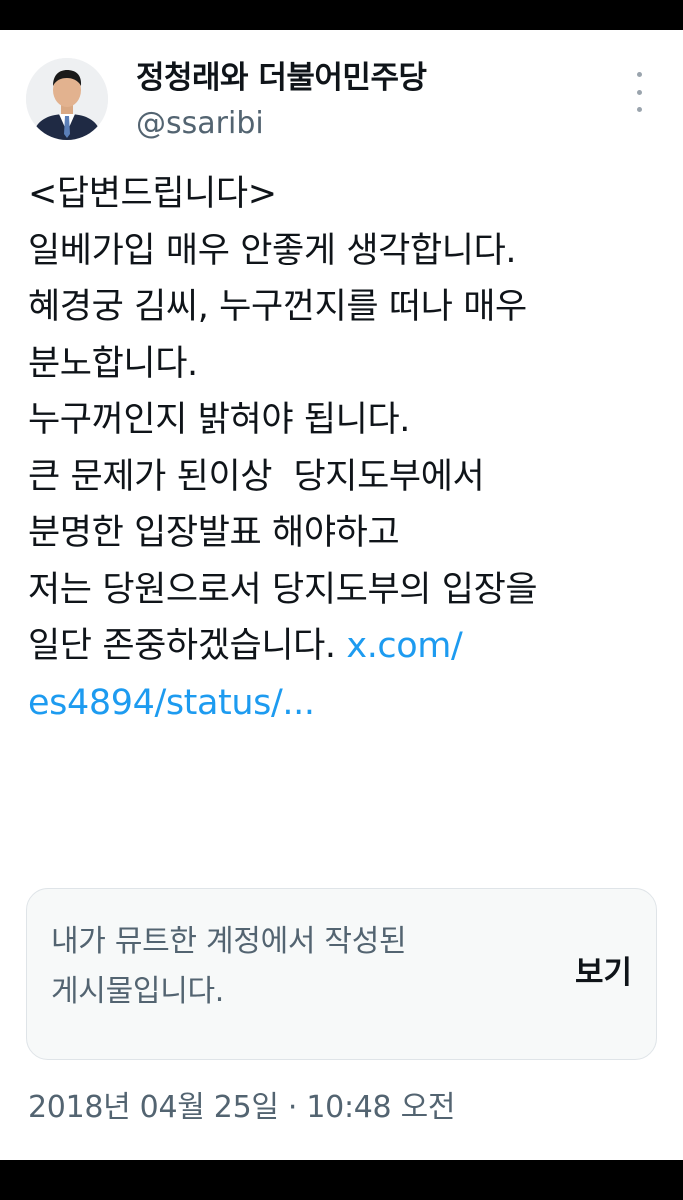  What do you see at coordinates (603, 969) in the screenshot?
I see `view-button: 보기` at bounding box center [603, 969].